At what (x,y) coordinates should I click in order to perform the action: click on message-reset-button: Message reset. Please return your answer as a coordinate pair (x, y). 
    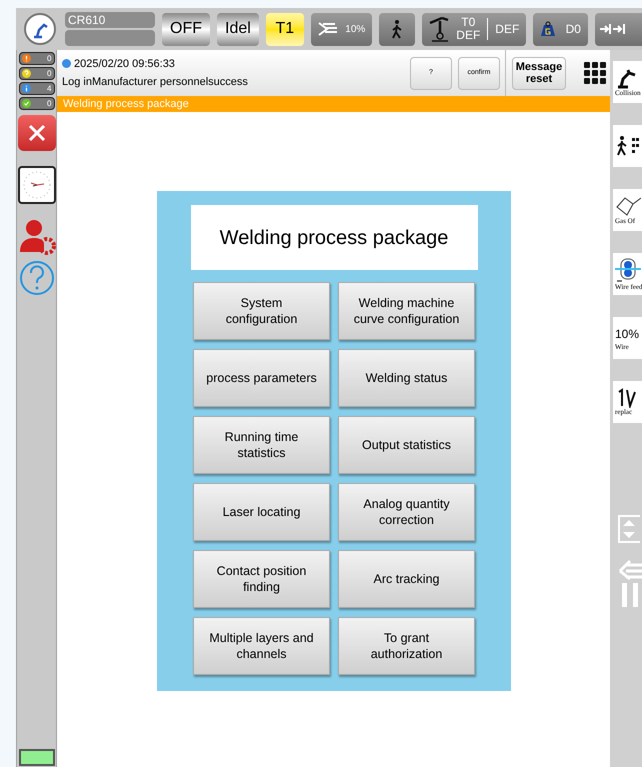
    Looking at the image, I should click on (539, 73).